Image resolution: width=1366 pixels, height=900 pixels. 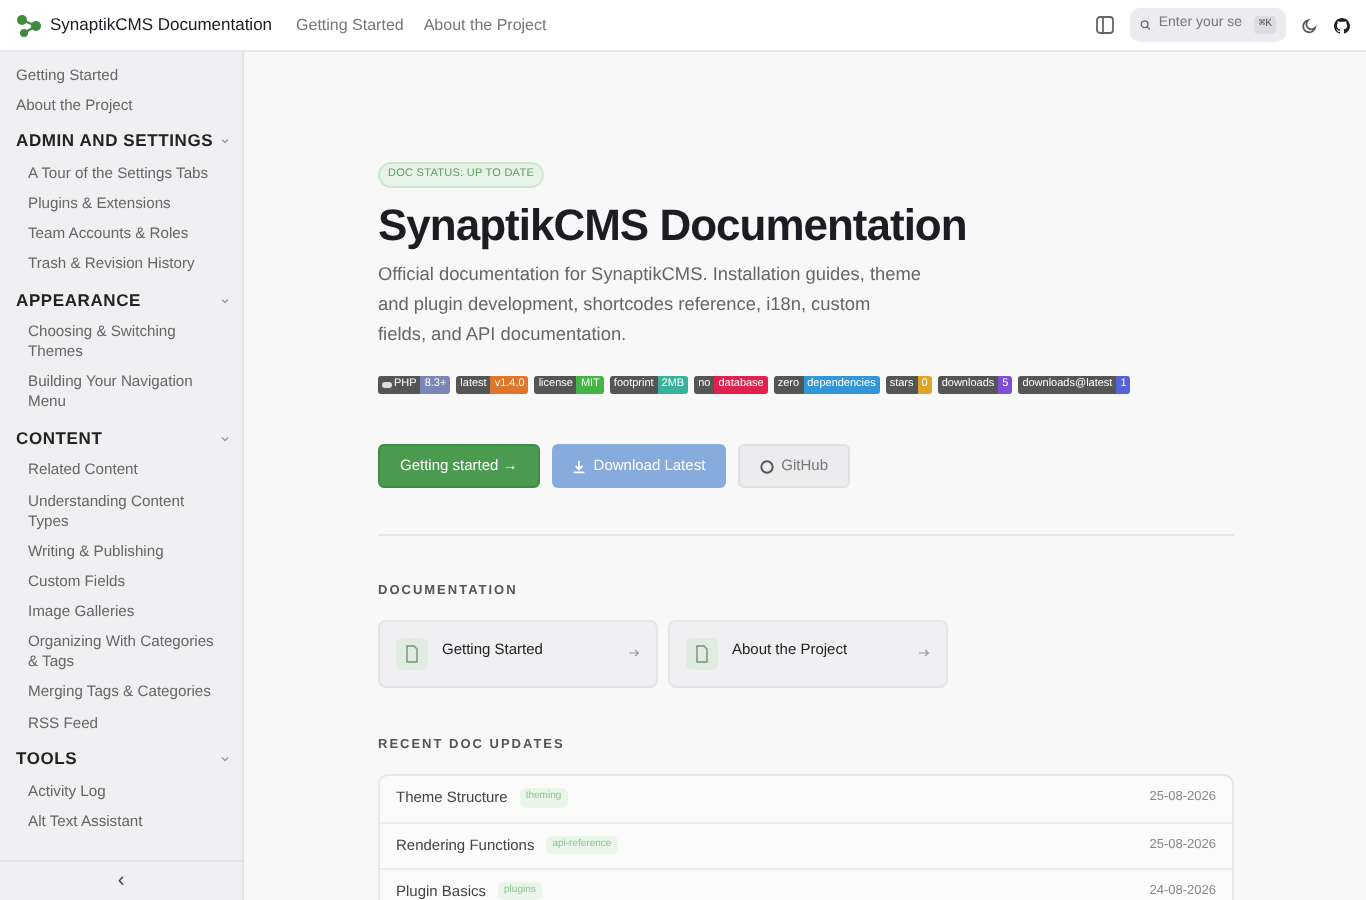 What do you see at coordinates (59, 439) in the screenshot?
I see `sidebar-section-title: CONTENT` at bounding box center [59, 439].